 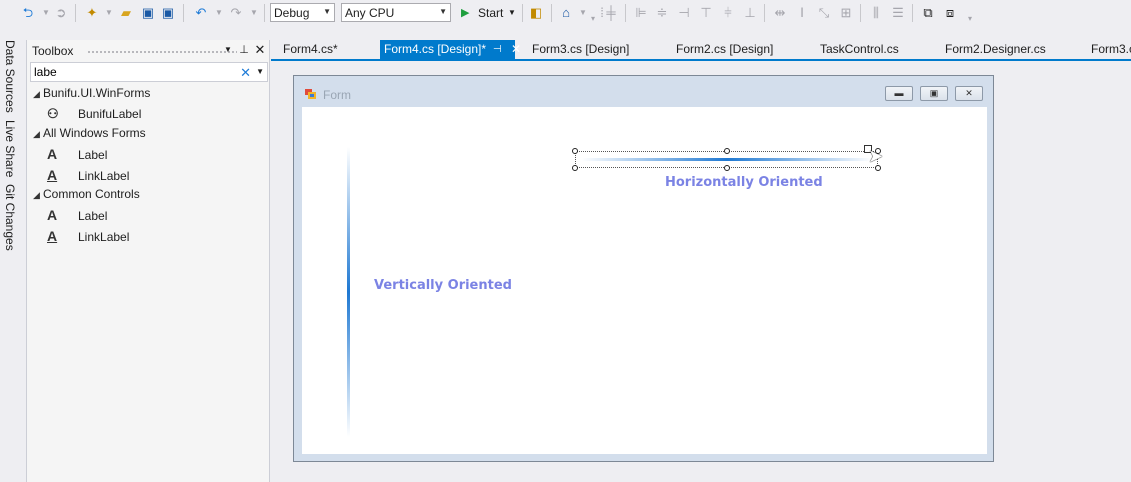 What do you see at coordinates (53, 113) in the screenshot?
I see `bunifu-label-icon: ⚇` at bounding box center [53, 113].